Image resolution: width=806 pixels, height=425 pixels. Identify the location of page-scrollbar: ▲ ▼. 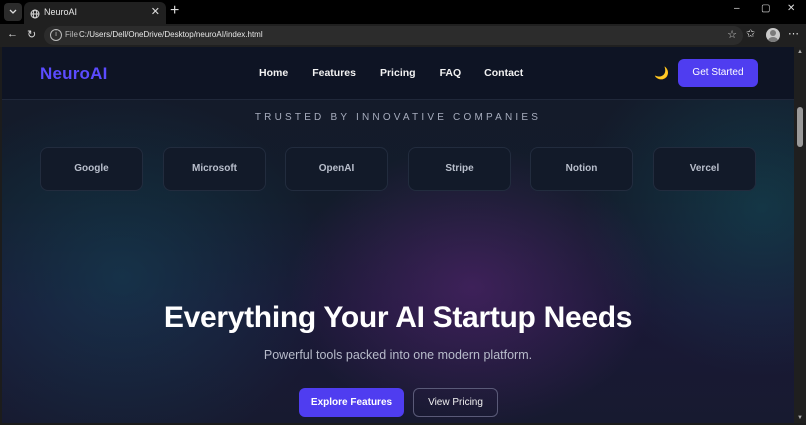
(800, 235).